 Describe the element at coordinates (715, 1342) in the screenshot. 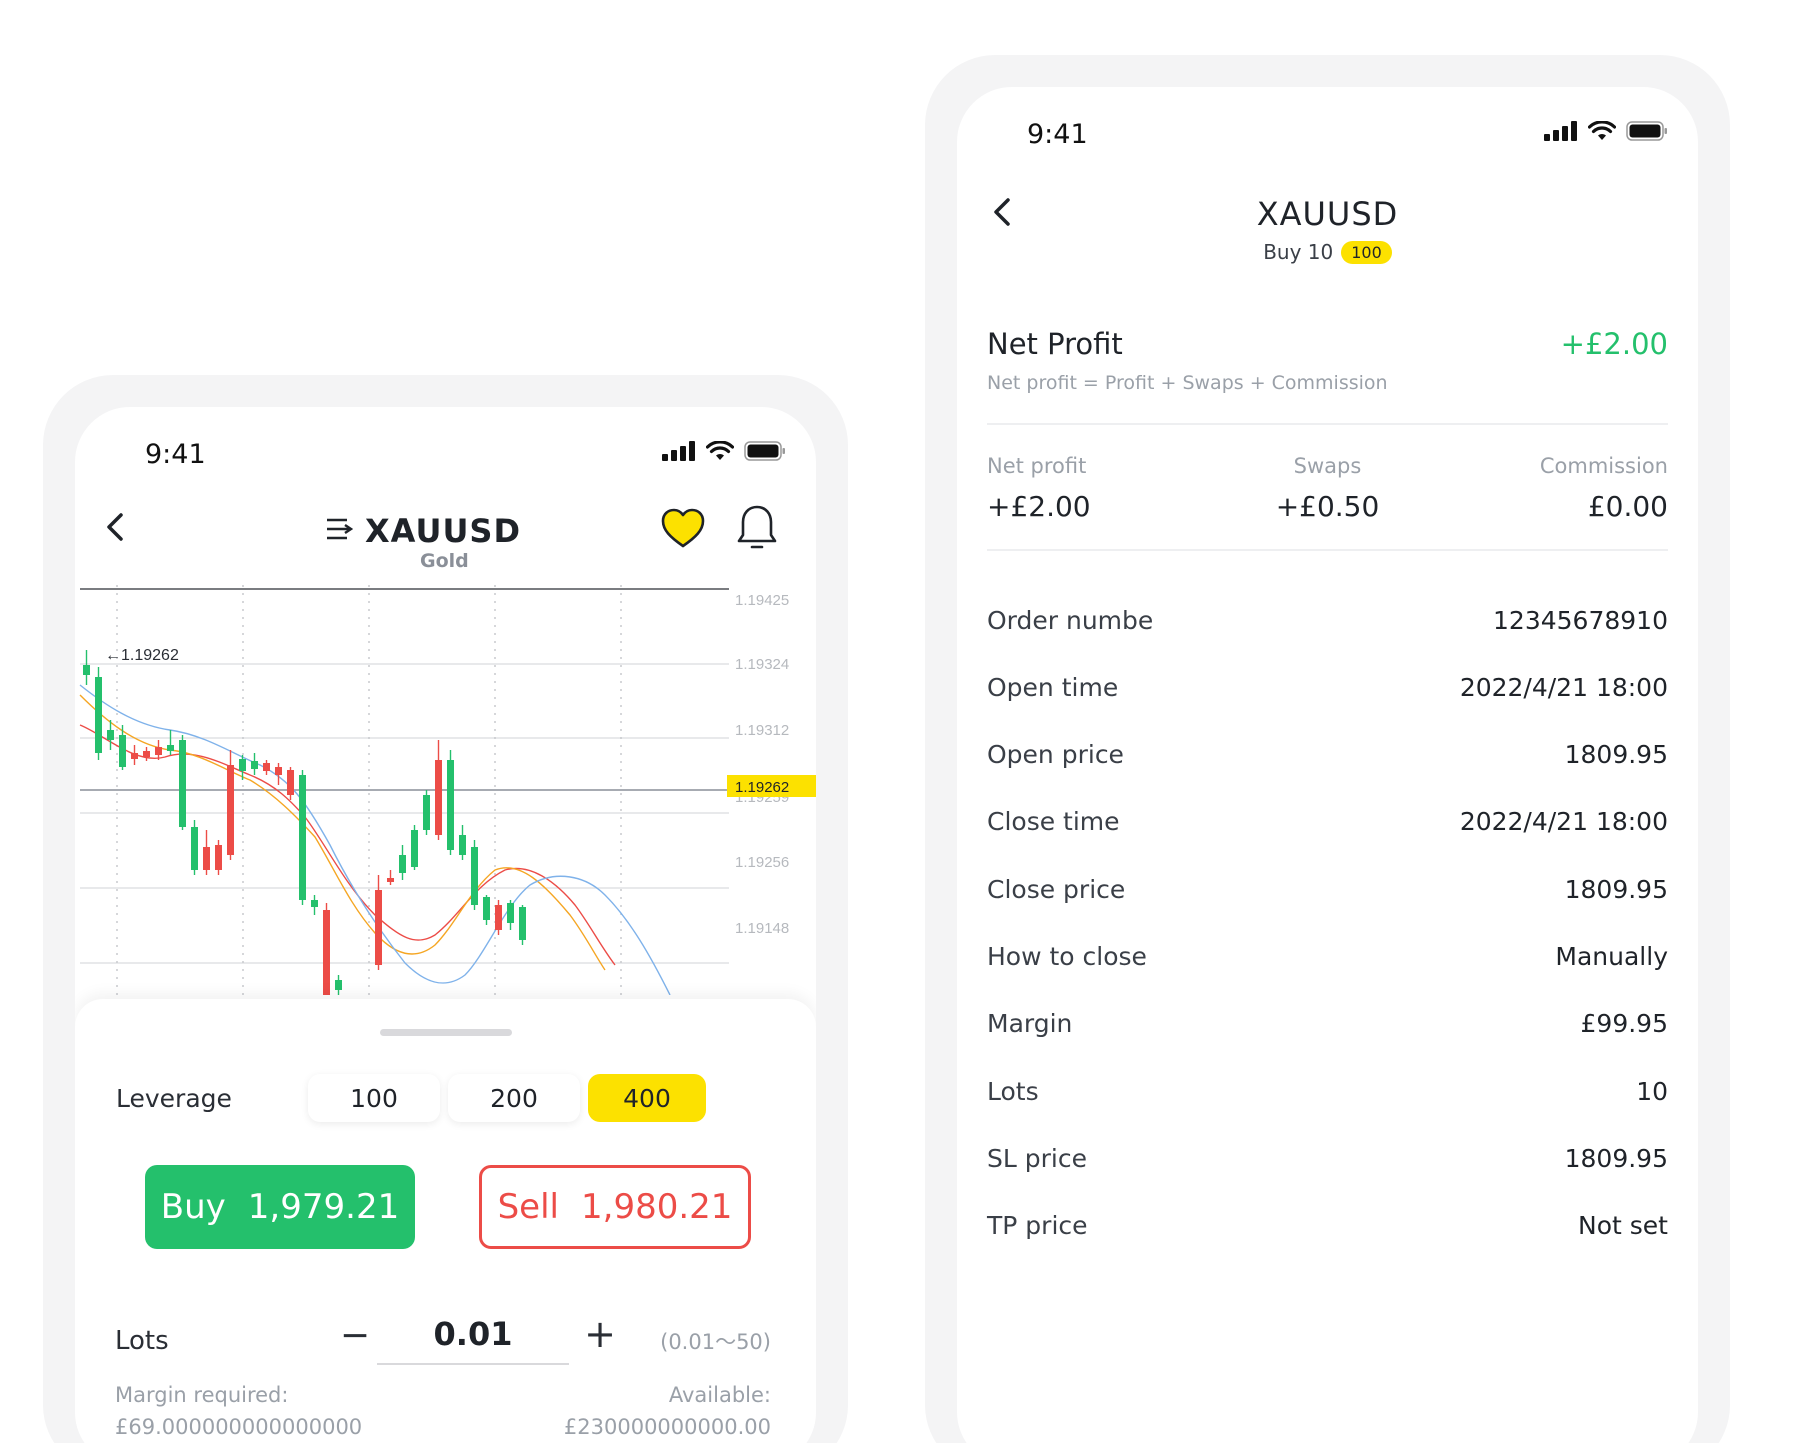

I see `lots-range: (0.01～50)` at that location.